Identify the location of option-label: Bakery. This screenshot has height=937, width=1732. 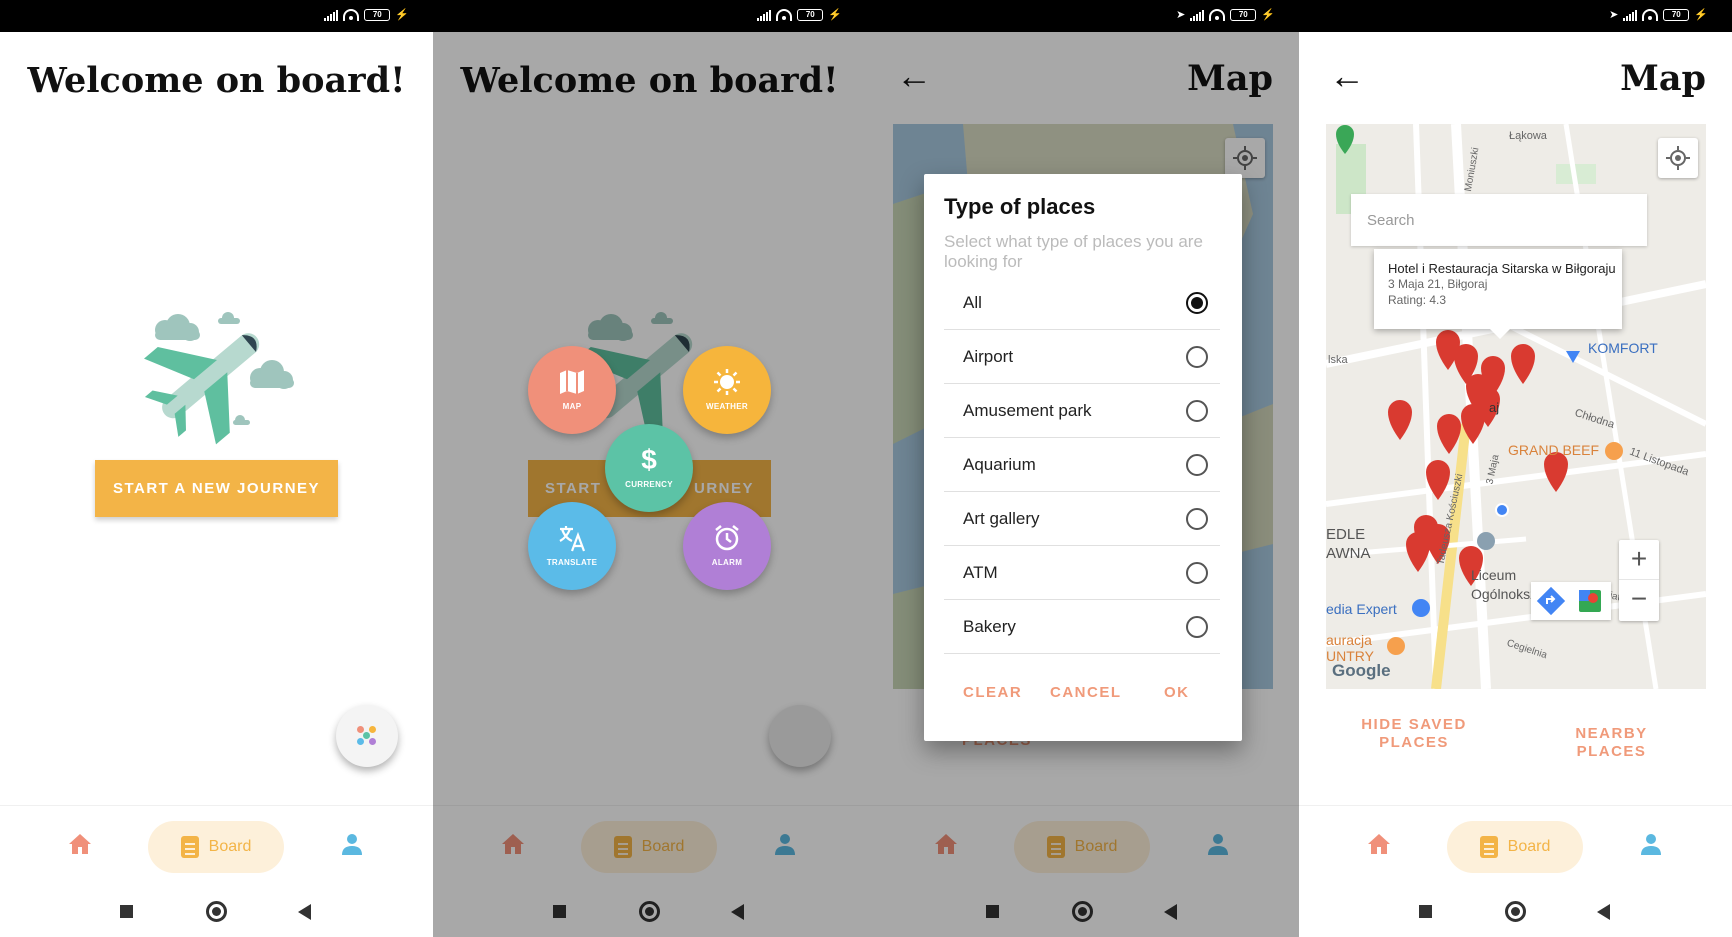
(989, 626).